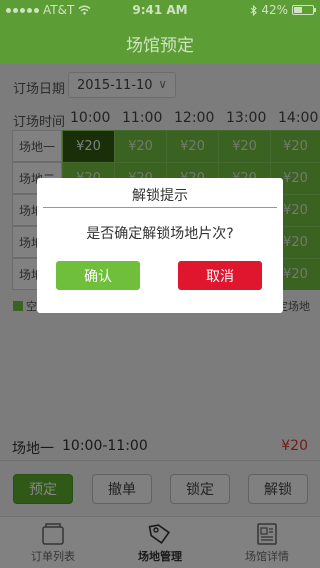 The width and height of the screenshot is (320, 568). What do you see at coordinates (160, 46) in the screenshot?
I see `page-title: 场馆预定` at bounding box center [160, 46].